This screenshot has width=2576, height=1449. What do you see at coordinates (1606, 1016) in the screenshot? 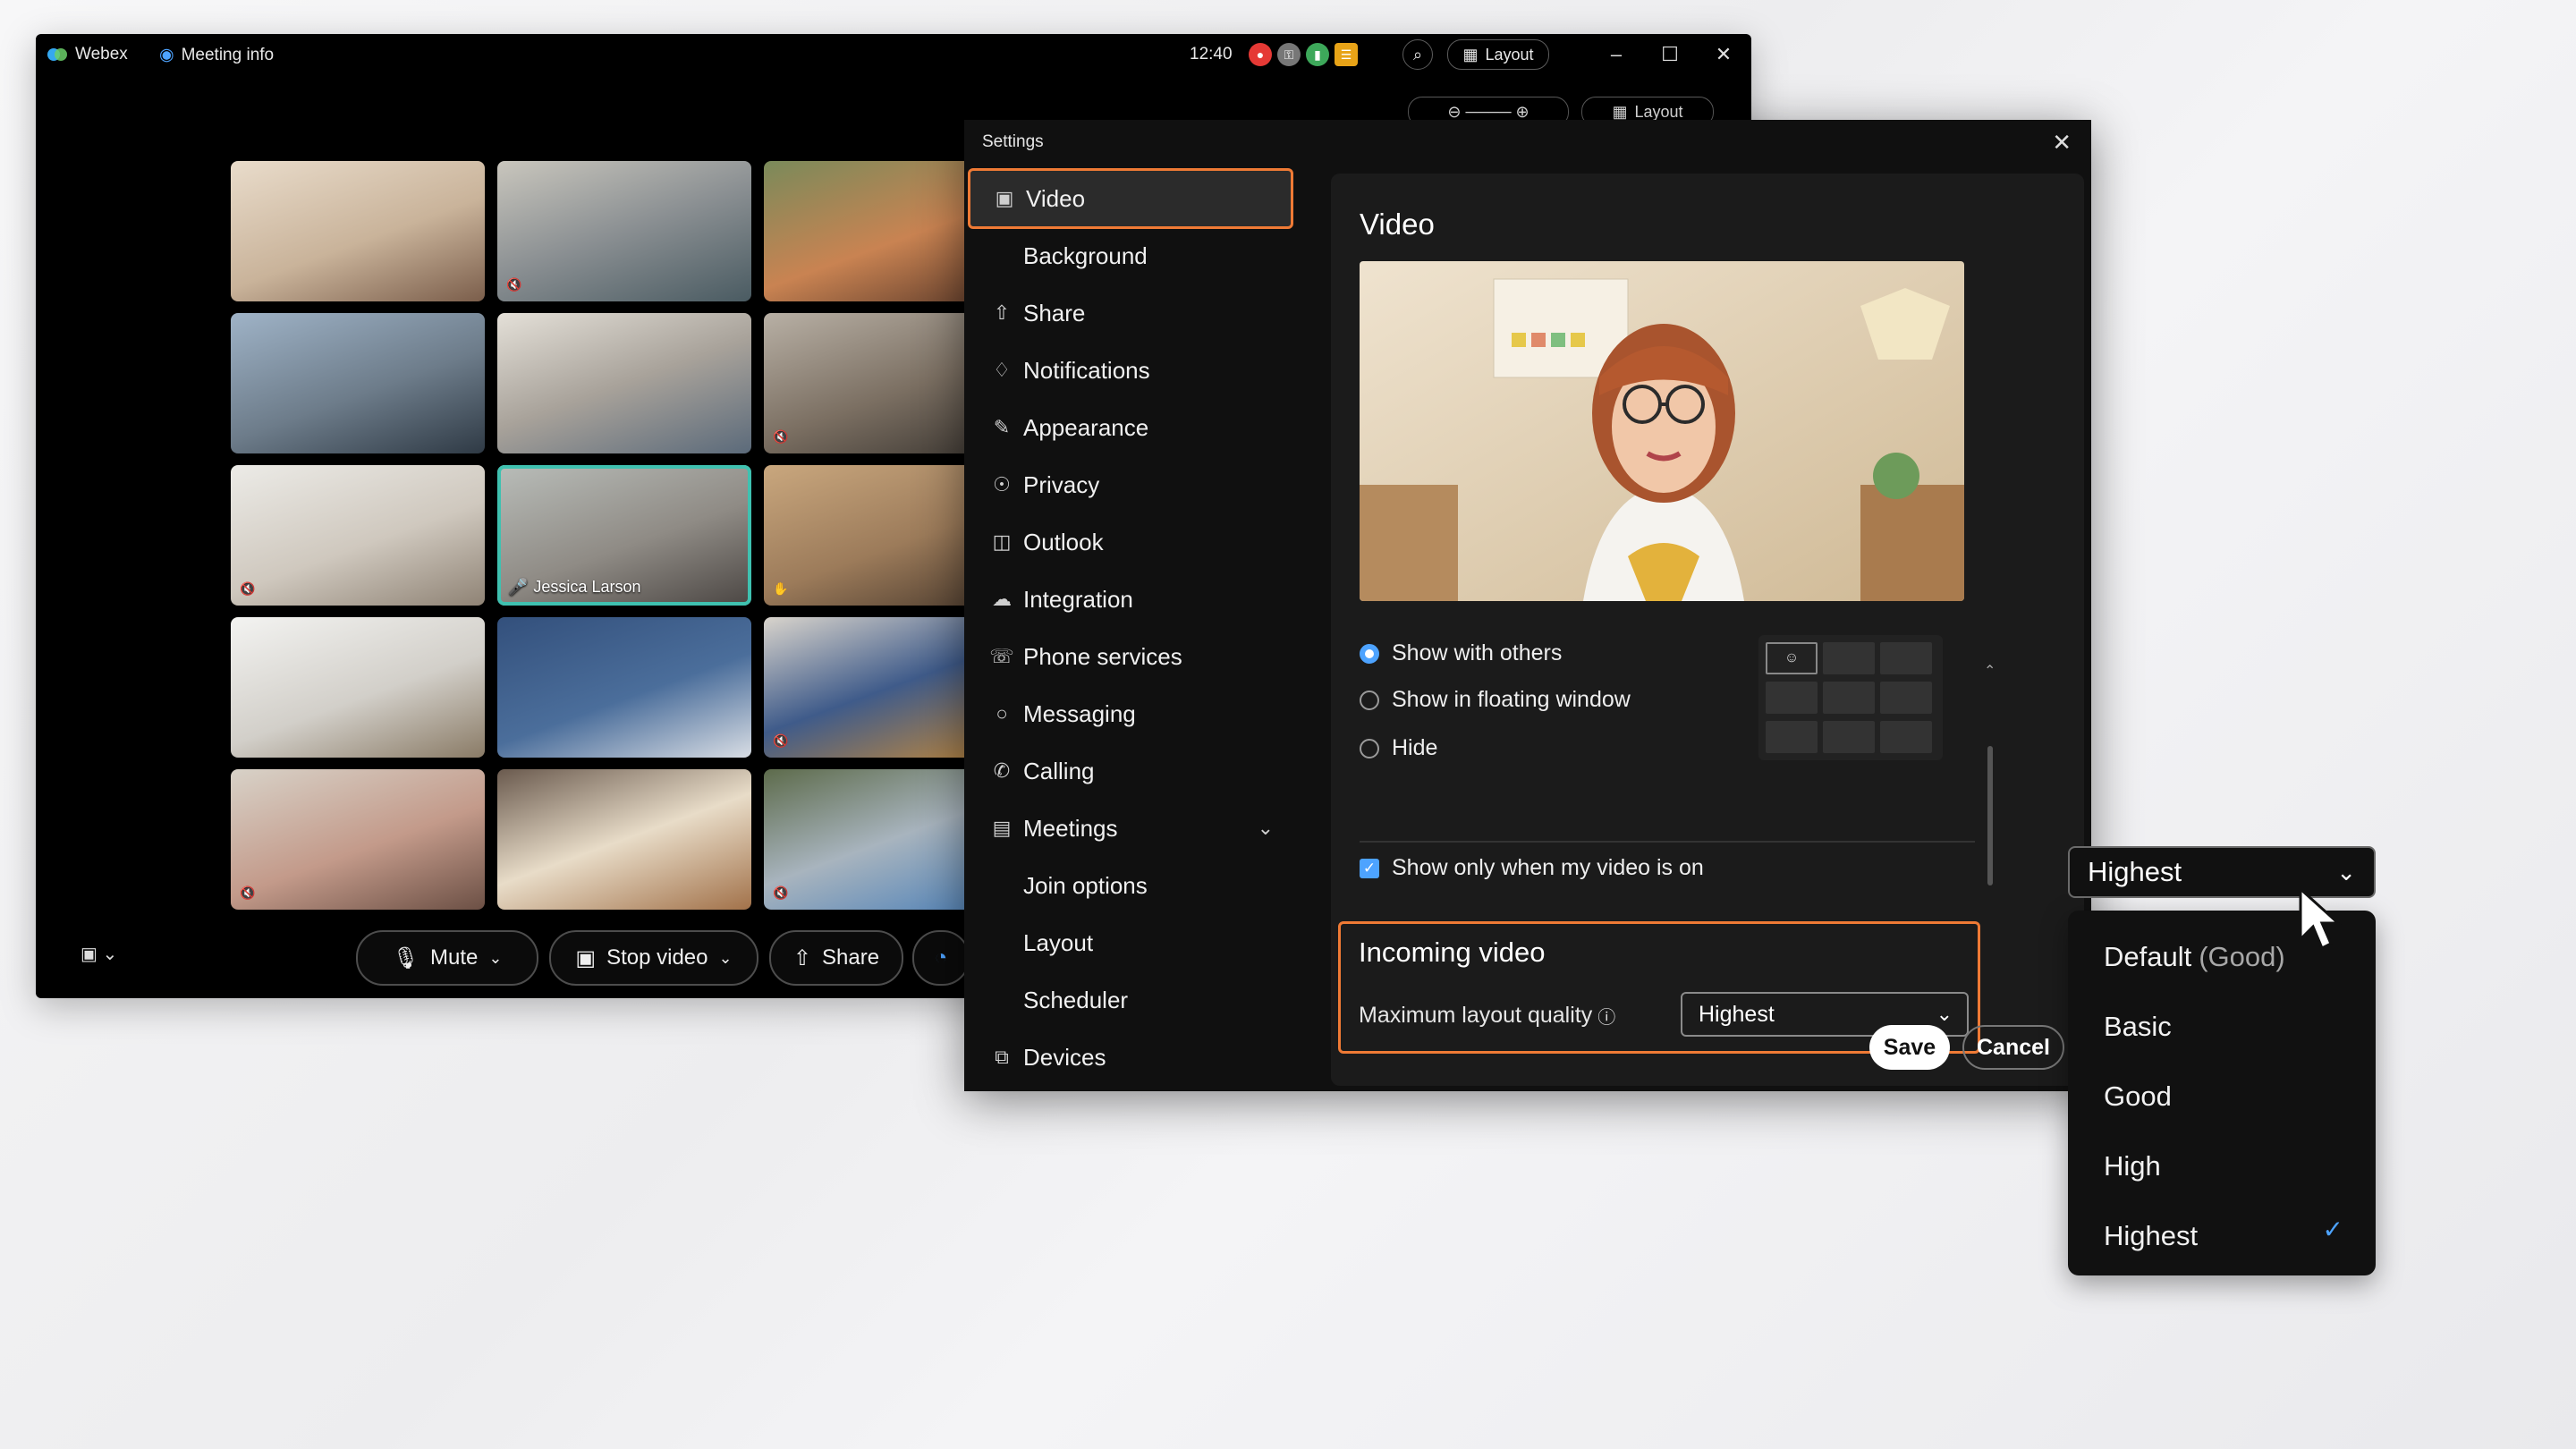
I see `info-icon: ⓘ` at bounding box center [1606, 1016].